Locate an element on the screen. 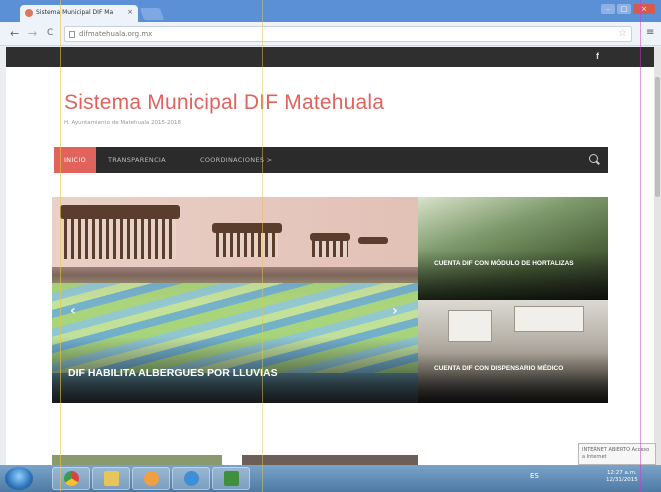 The height and width of the screenshot is (492, 661). slider-prev-arrow: ‹ is located at coordinates (73, 311).